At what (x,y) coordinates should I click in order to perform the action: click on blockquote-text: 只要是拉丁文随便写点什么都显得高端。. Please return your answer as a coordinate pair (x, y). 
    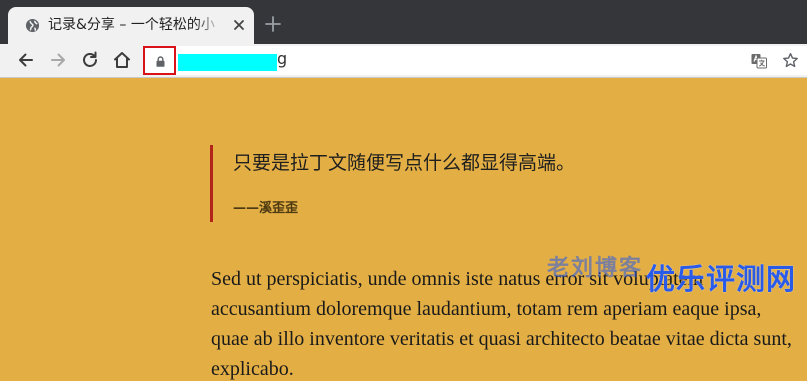
    Looking at the image, I should click on (404, 163).